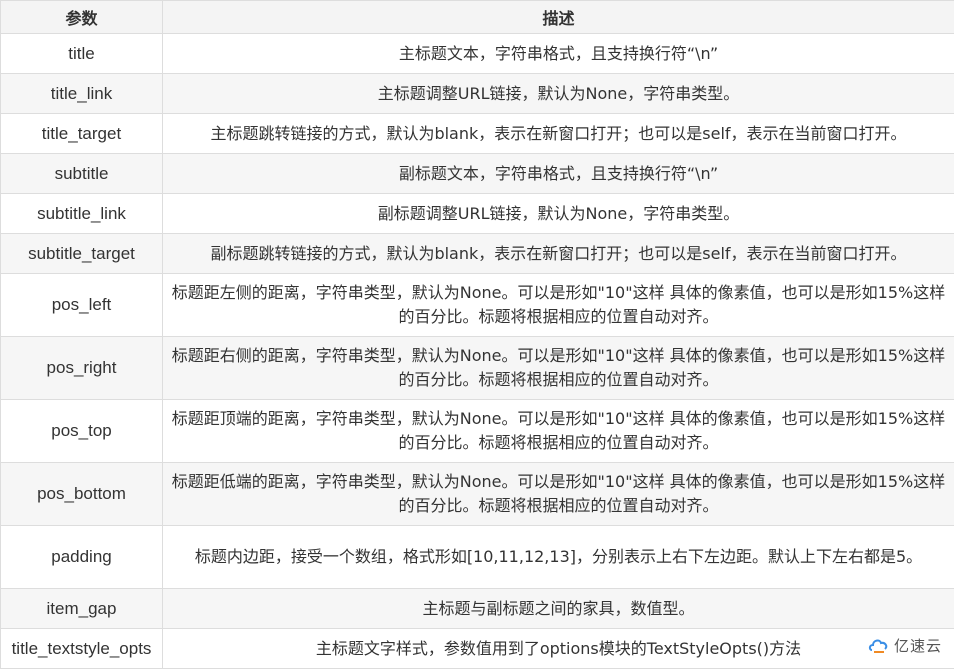 This screenshot has height=669, width=954. What do you see at coordinates (558, 94) in the screenshot?
I see `param-description: 主标题调整URL链接，默认为None，字符串类型。` at bounding box center [558, 94].